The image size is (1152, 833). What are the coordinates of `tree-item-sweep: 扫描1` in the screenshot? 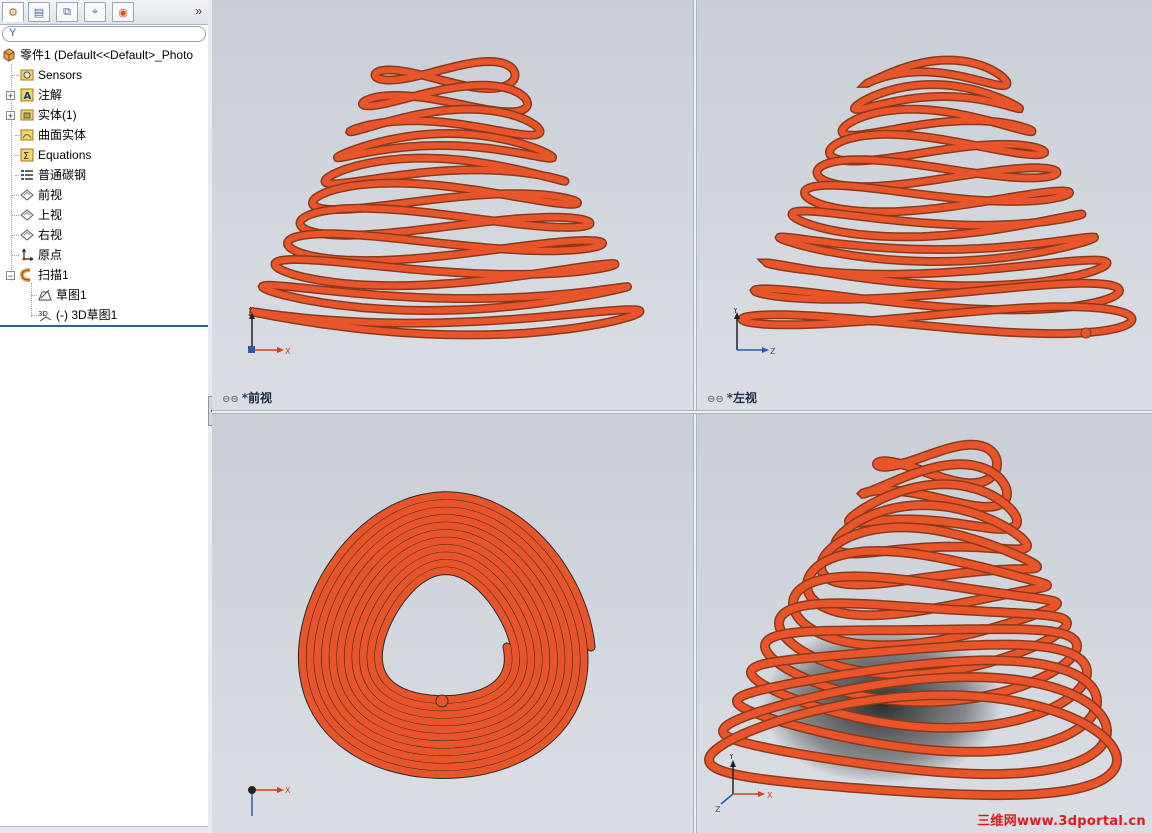 It's located at (44, 275).